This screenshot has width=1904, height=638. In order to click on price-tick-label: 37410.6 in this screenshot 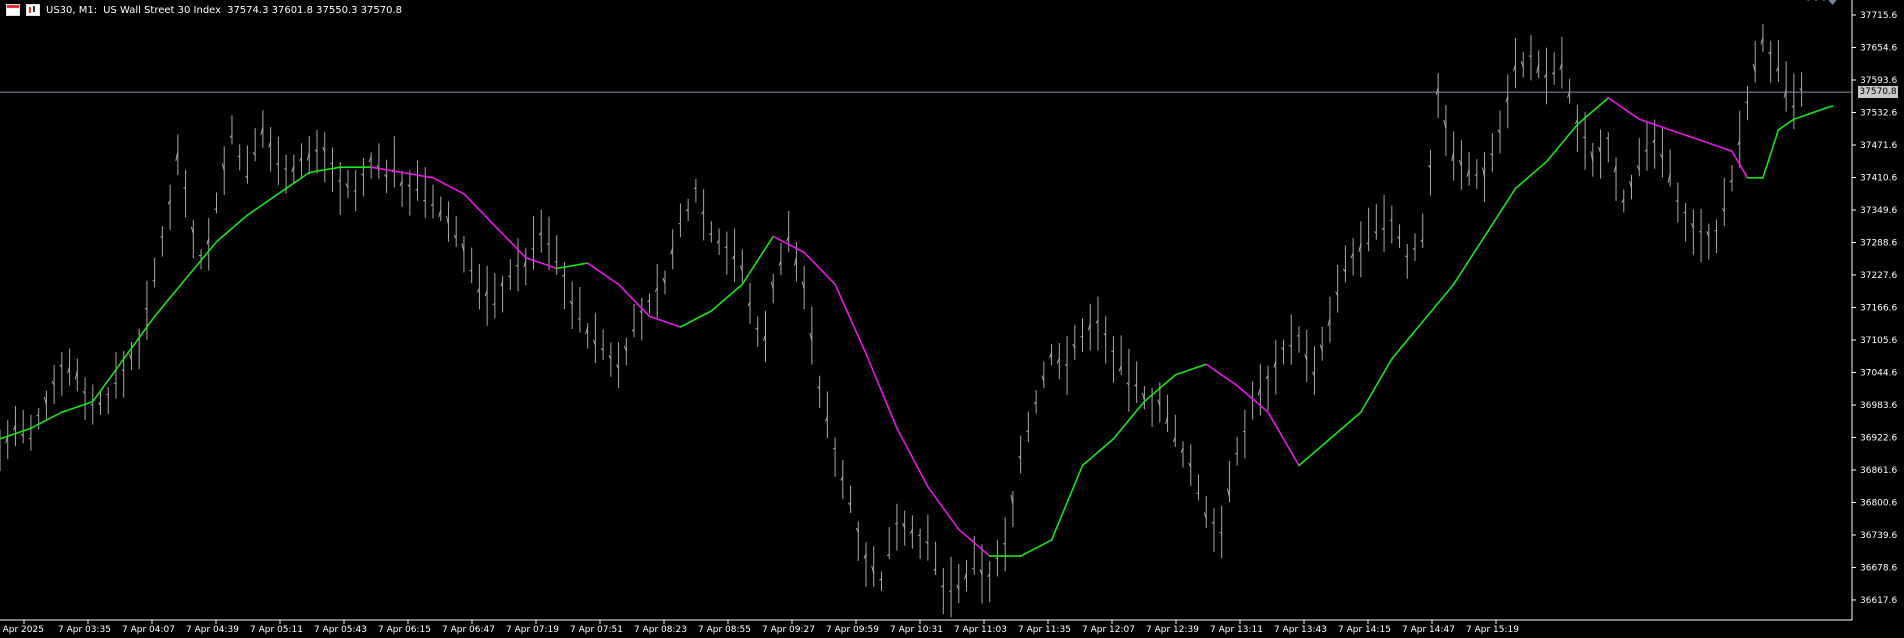, I will do `click(1878, 178)`.